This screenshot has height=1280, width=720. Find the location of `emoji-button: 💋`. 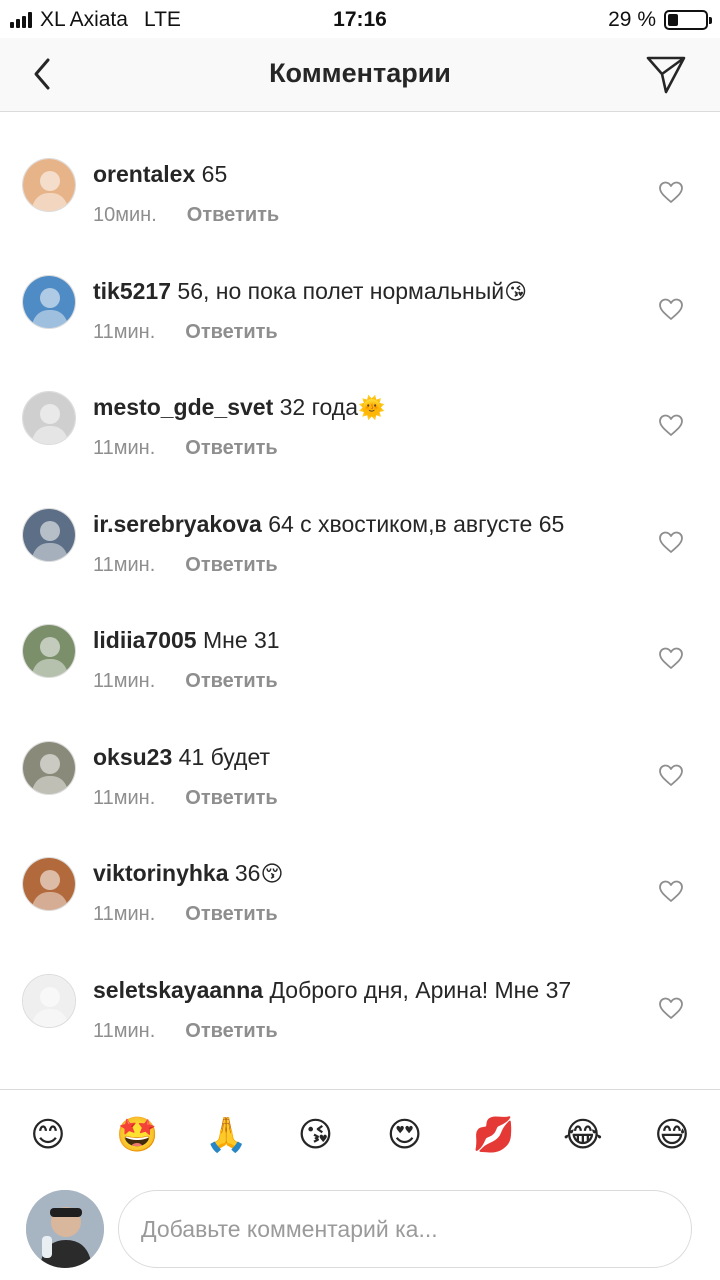

emoji-button: 💋 is located at coordinates (494, 1135).